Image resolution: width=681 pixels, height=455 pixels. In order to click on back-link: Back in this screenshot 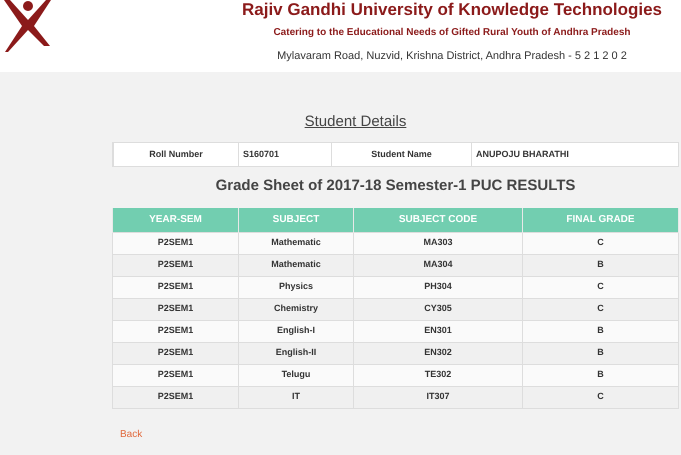, I will do `click(131, 434)`.